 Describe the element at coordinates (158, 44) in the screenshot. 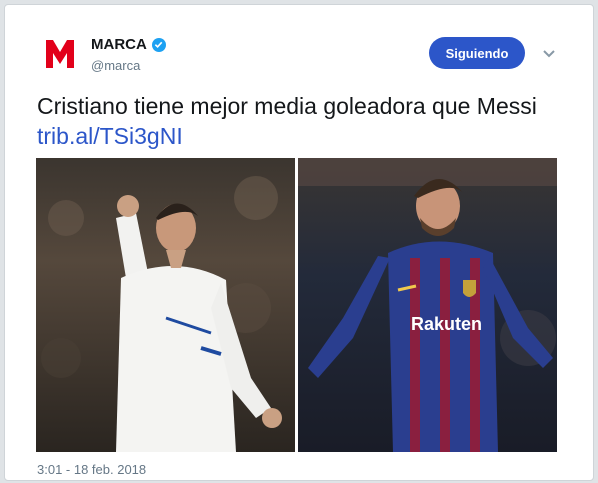

I see `verified-badge-icon` at that location.